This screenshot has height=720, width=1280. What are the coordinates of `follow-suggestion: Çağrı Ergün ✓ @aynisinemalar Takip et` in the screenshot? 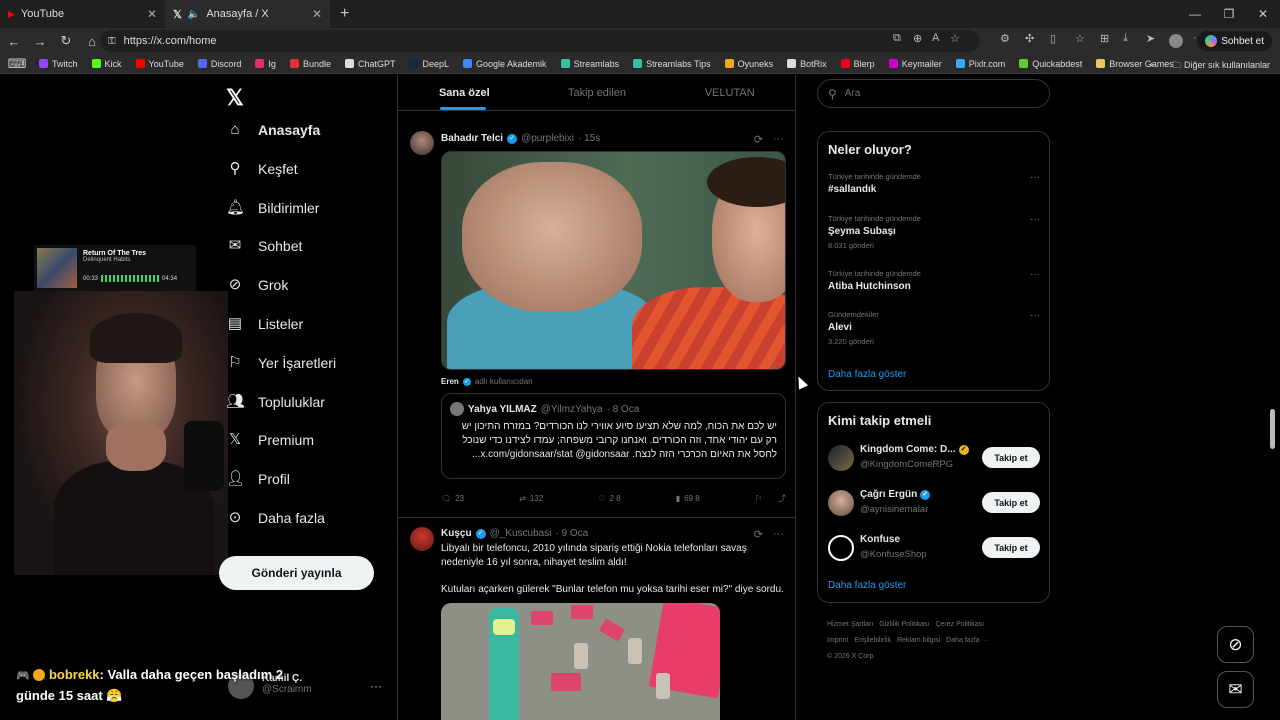 It's located at (934, 504).